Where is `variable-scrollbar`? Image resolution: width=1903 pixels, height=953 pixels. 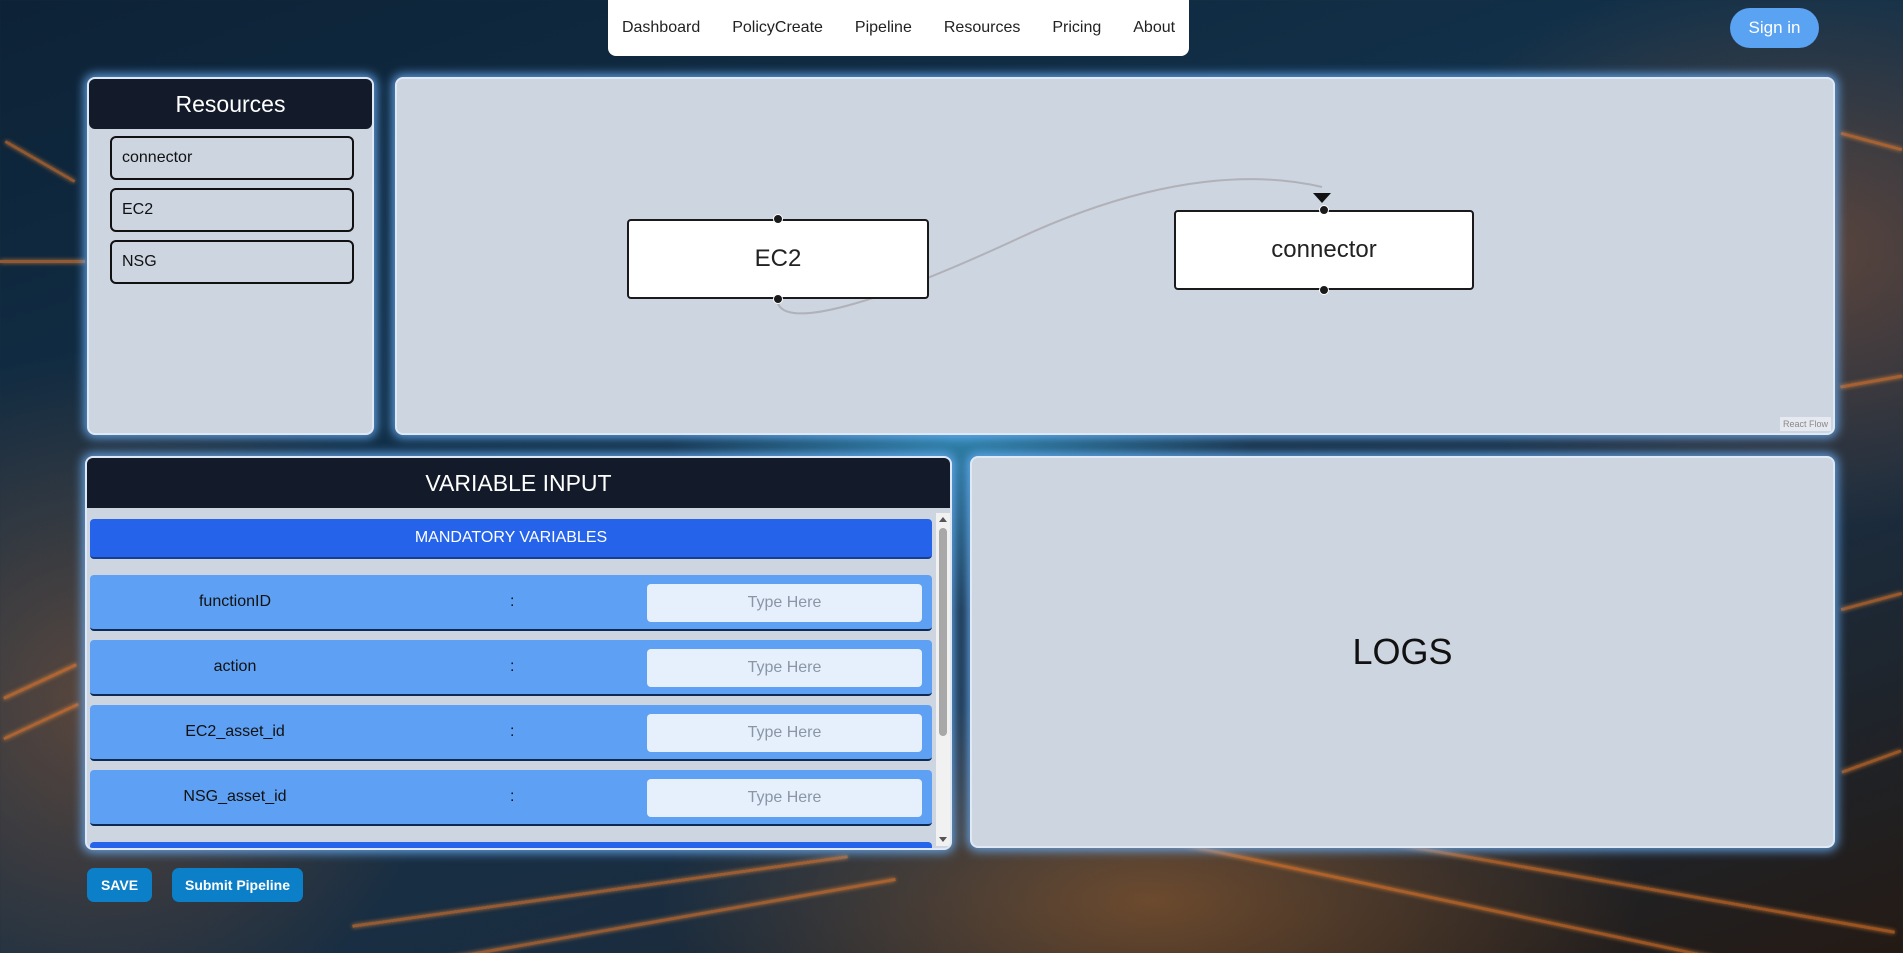
variable-scrollbar is located at coordinates (943, 679).